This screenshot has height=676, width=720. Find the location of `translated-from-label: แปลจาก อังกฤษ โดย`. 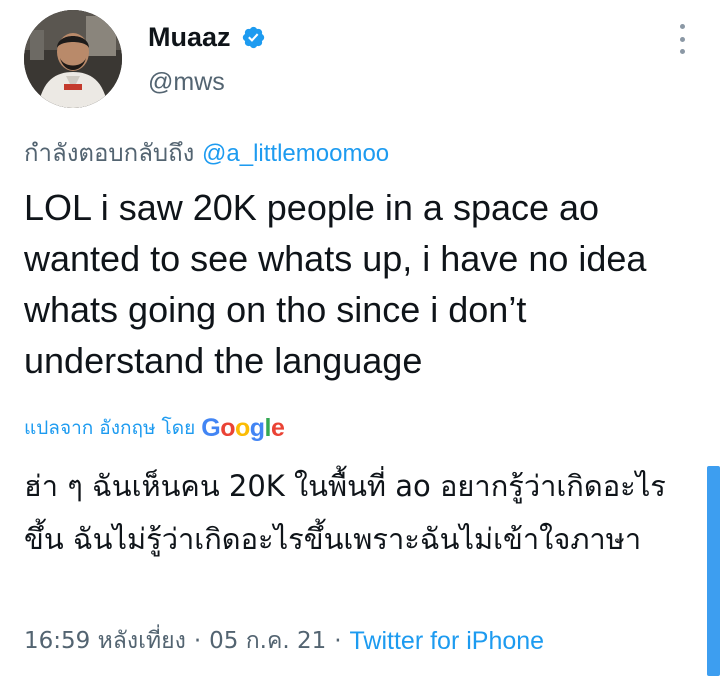

translated-from-label: แปลจาก อังกฤษ โดย is located at coordinates (110, 428).